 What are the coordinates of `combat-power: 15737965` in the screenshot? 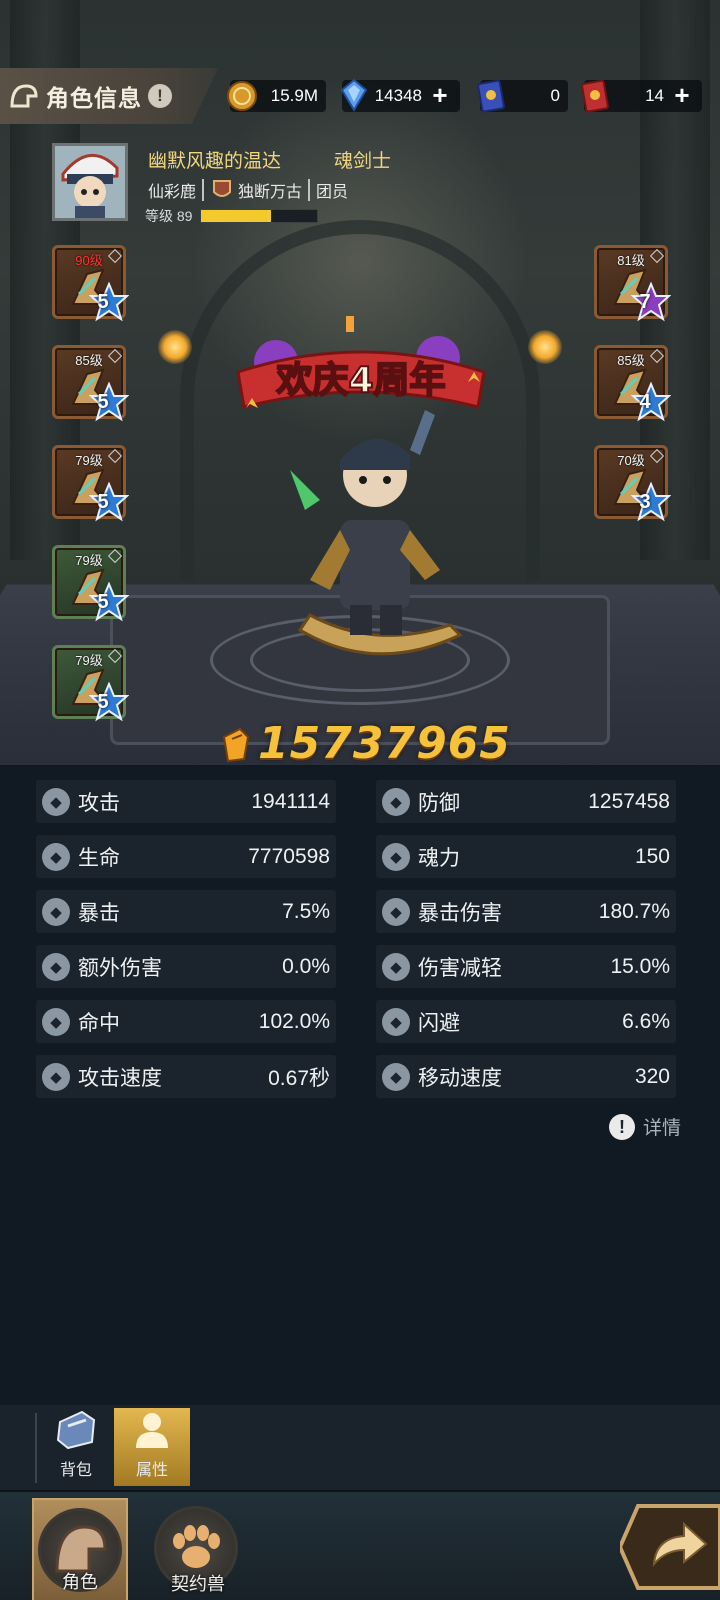 It's located at (364, 741).